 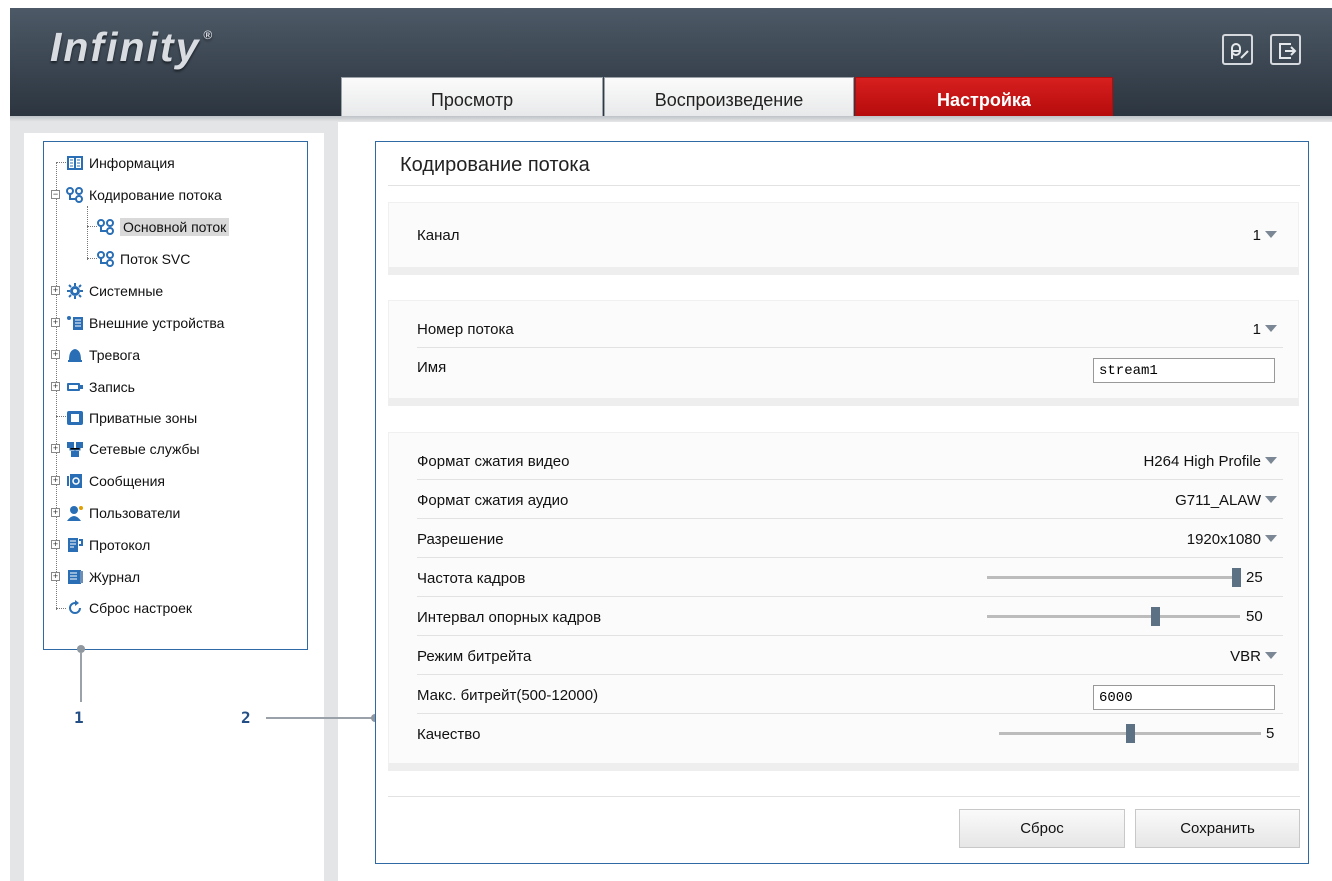 What do you see at coordinates (100, 387) in the screenshot?
I see `sidebar-item-record: Запись` at bounding box center [100, 387].